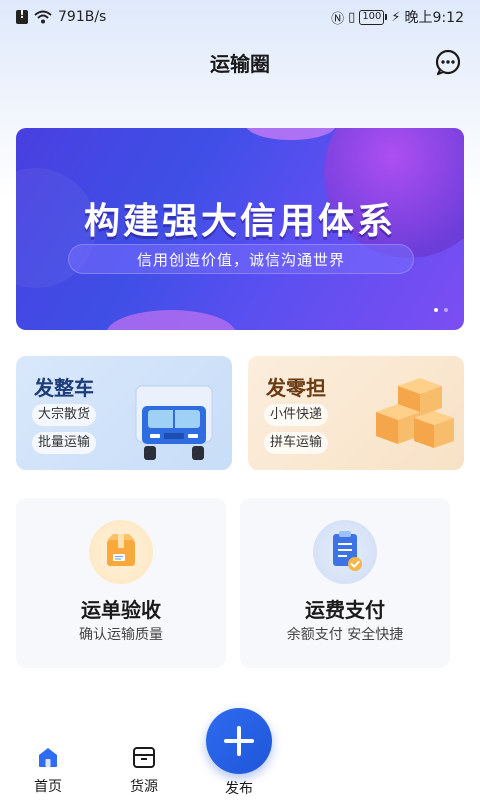 The image size is (480, 800). I want to click on service-tag: 大宗散货, so click(64, 415).